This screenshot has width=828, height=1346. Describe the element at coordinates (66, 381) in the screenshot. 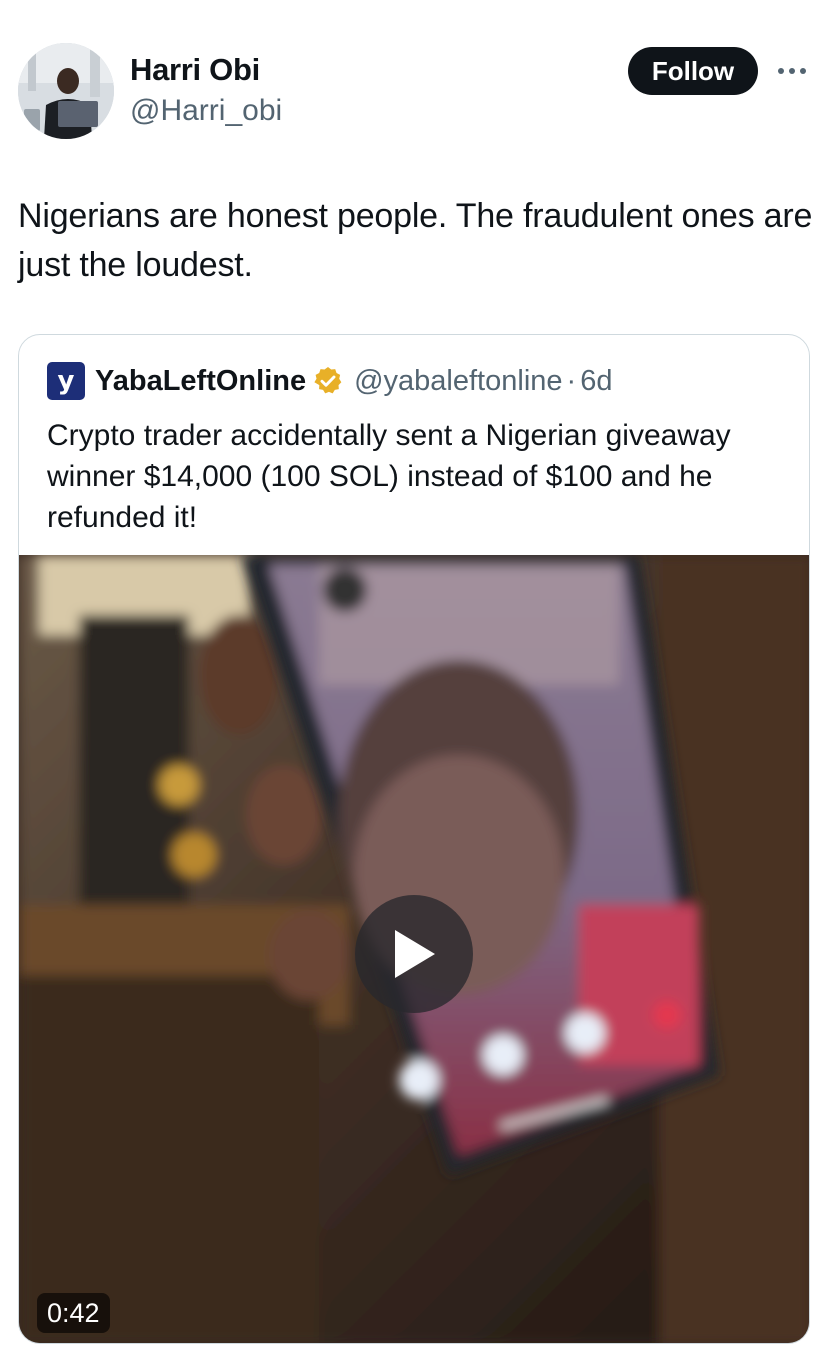

I see `quoted-author-logo: y` at that location.